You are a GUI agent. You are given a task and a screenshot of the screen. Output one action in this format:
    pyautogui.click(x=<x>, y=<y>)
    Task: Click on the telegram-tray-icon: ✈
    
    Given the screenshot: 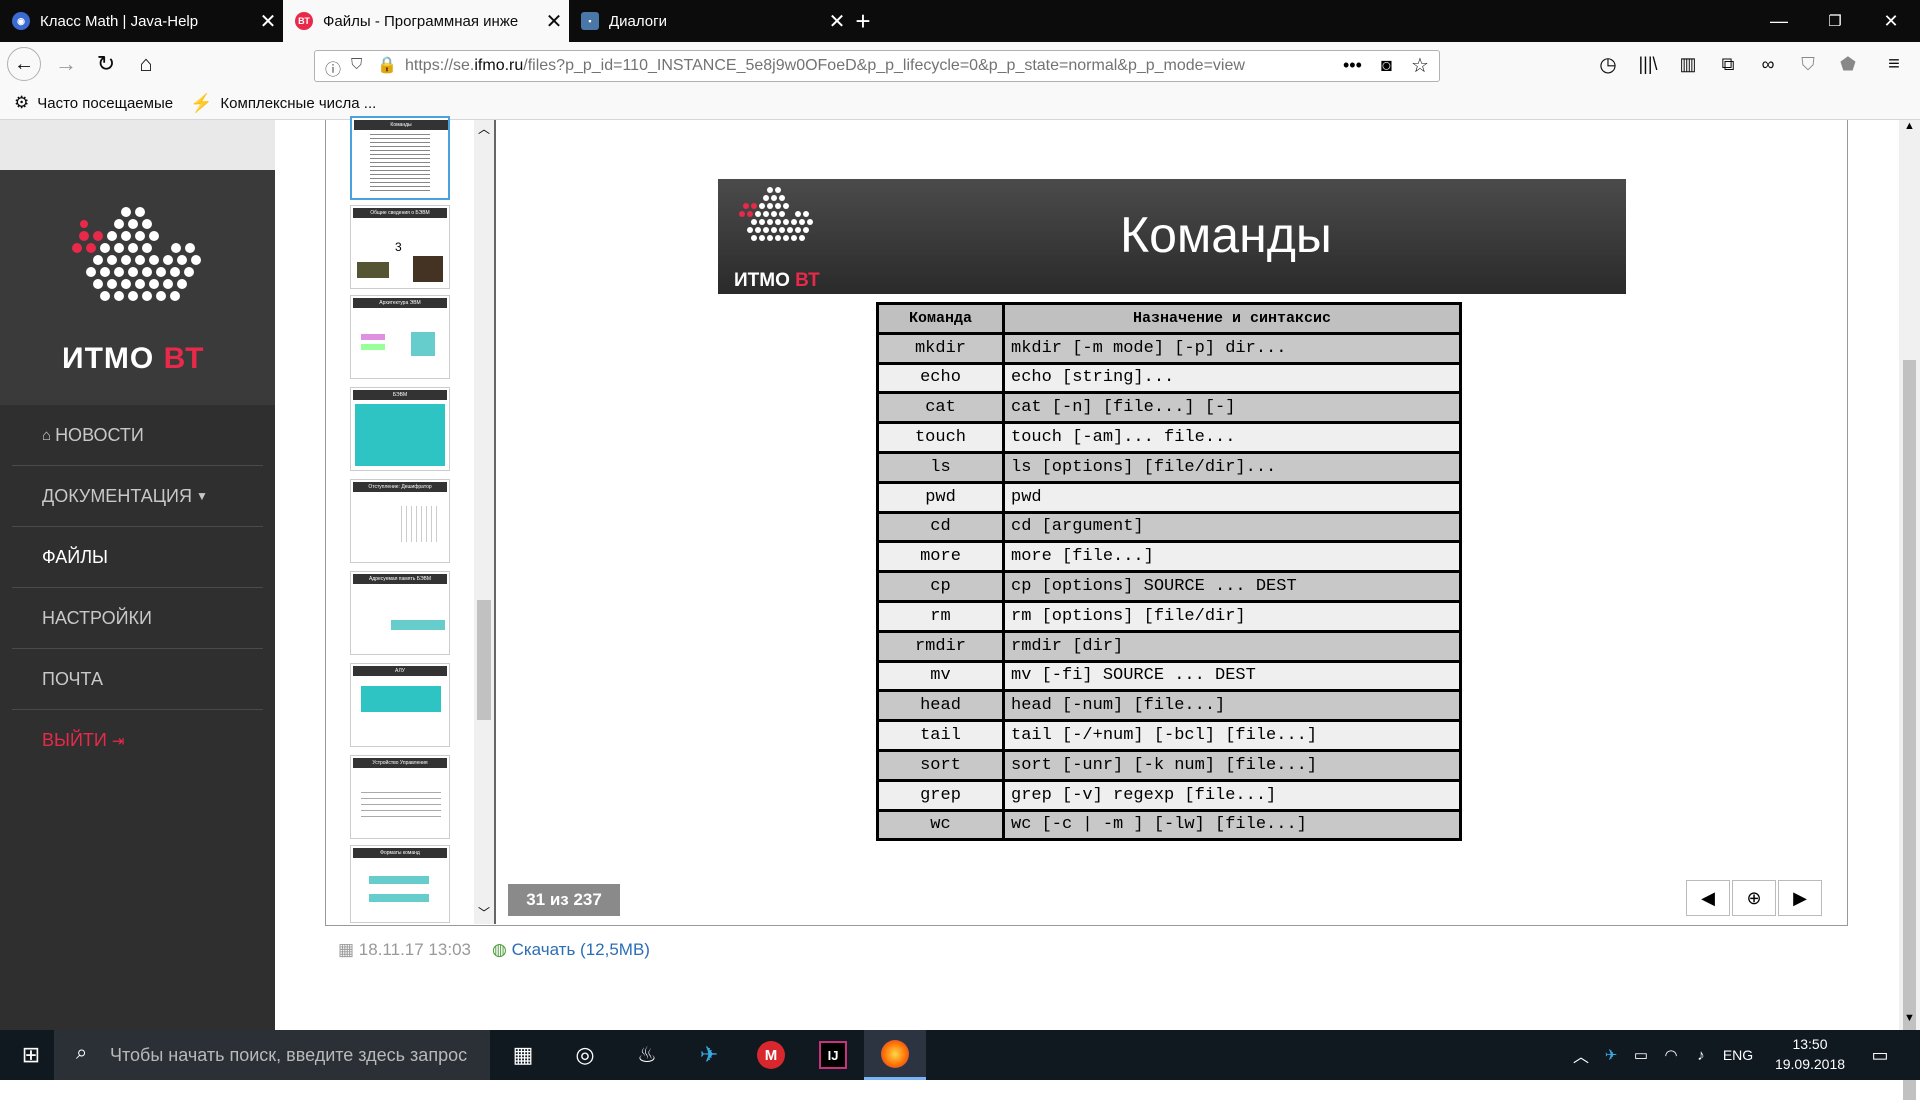 What is the action you would take?
    pyautogui.click(x=1611, y=1055)
    